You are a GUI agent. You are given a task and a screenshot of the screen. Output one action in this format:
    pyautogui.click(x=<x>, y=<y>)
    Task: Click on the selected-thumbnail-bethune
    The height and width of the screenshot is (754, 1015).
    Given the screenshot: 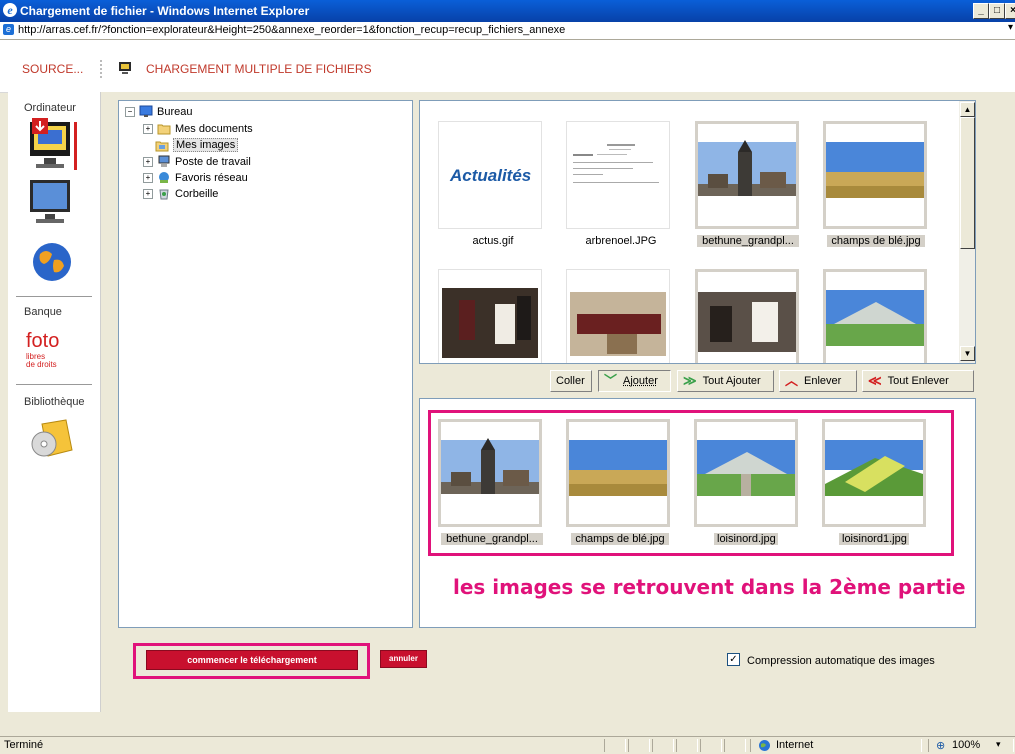 What is the action you would take?
    pyautogui.click(x=490, y=473)
    